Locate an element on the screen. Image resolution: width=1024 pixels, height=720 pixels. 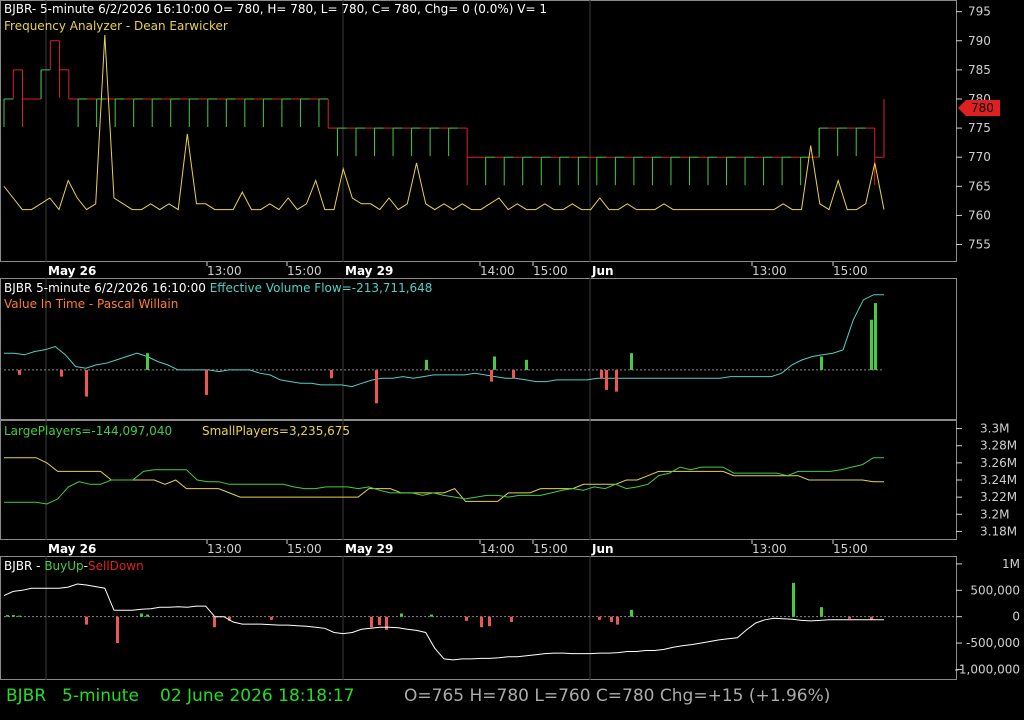
buysell-tick-label: -500,000 is located at coordinates (993, 643).